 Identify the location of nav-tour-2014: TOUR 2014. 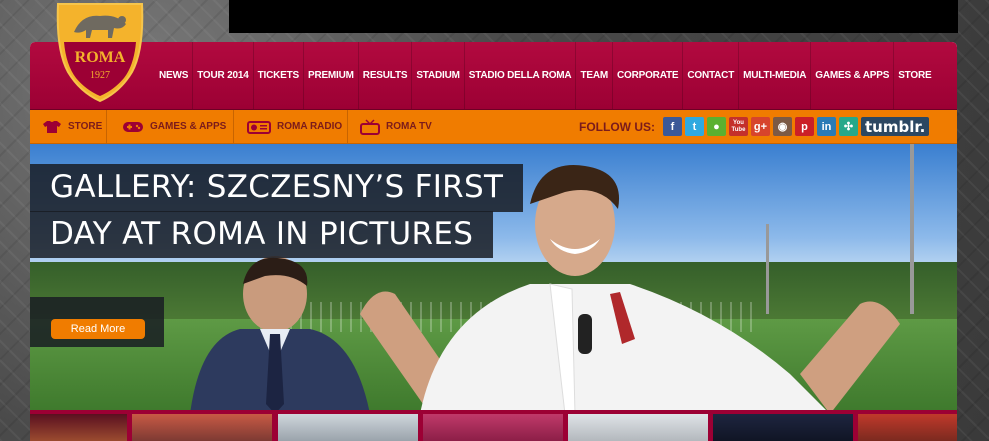
(222, 75).